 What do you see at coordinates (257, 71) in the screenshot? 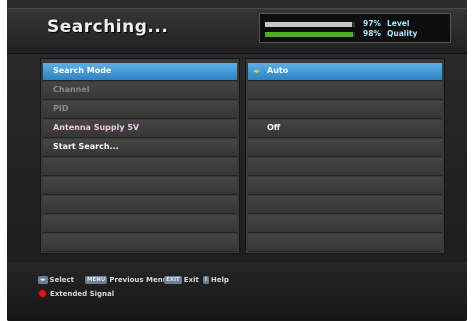
I see `left-right-arrows-icon: ◂▸` at bounding box center [257, 71].